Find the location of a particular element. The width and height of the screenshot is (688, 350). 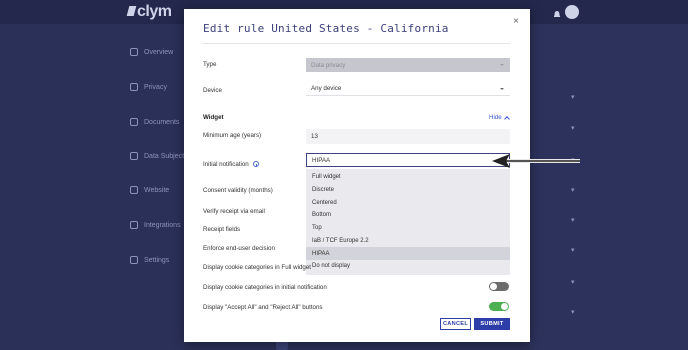

device-label: Device is located at coordinates (212, 90).